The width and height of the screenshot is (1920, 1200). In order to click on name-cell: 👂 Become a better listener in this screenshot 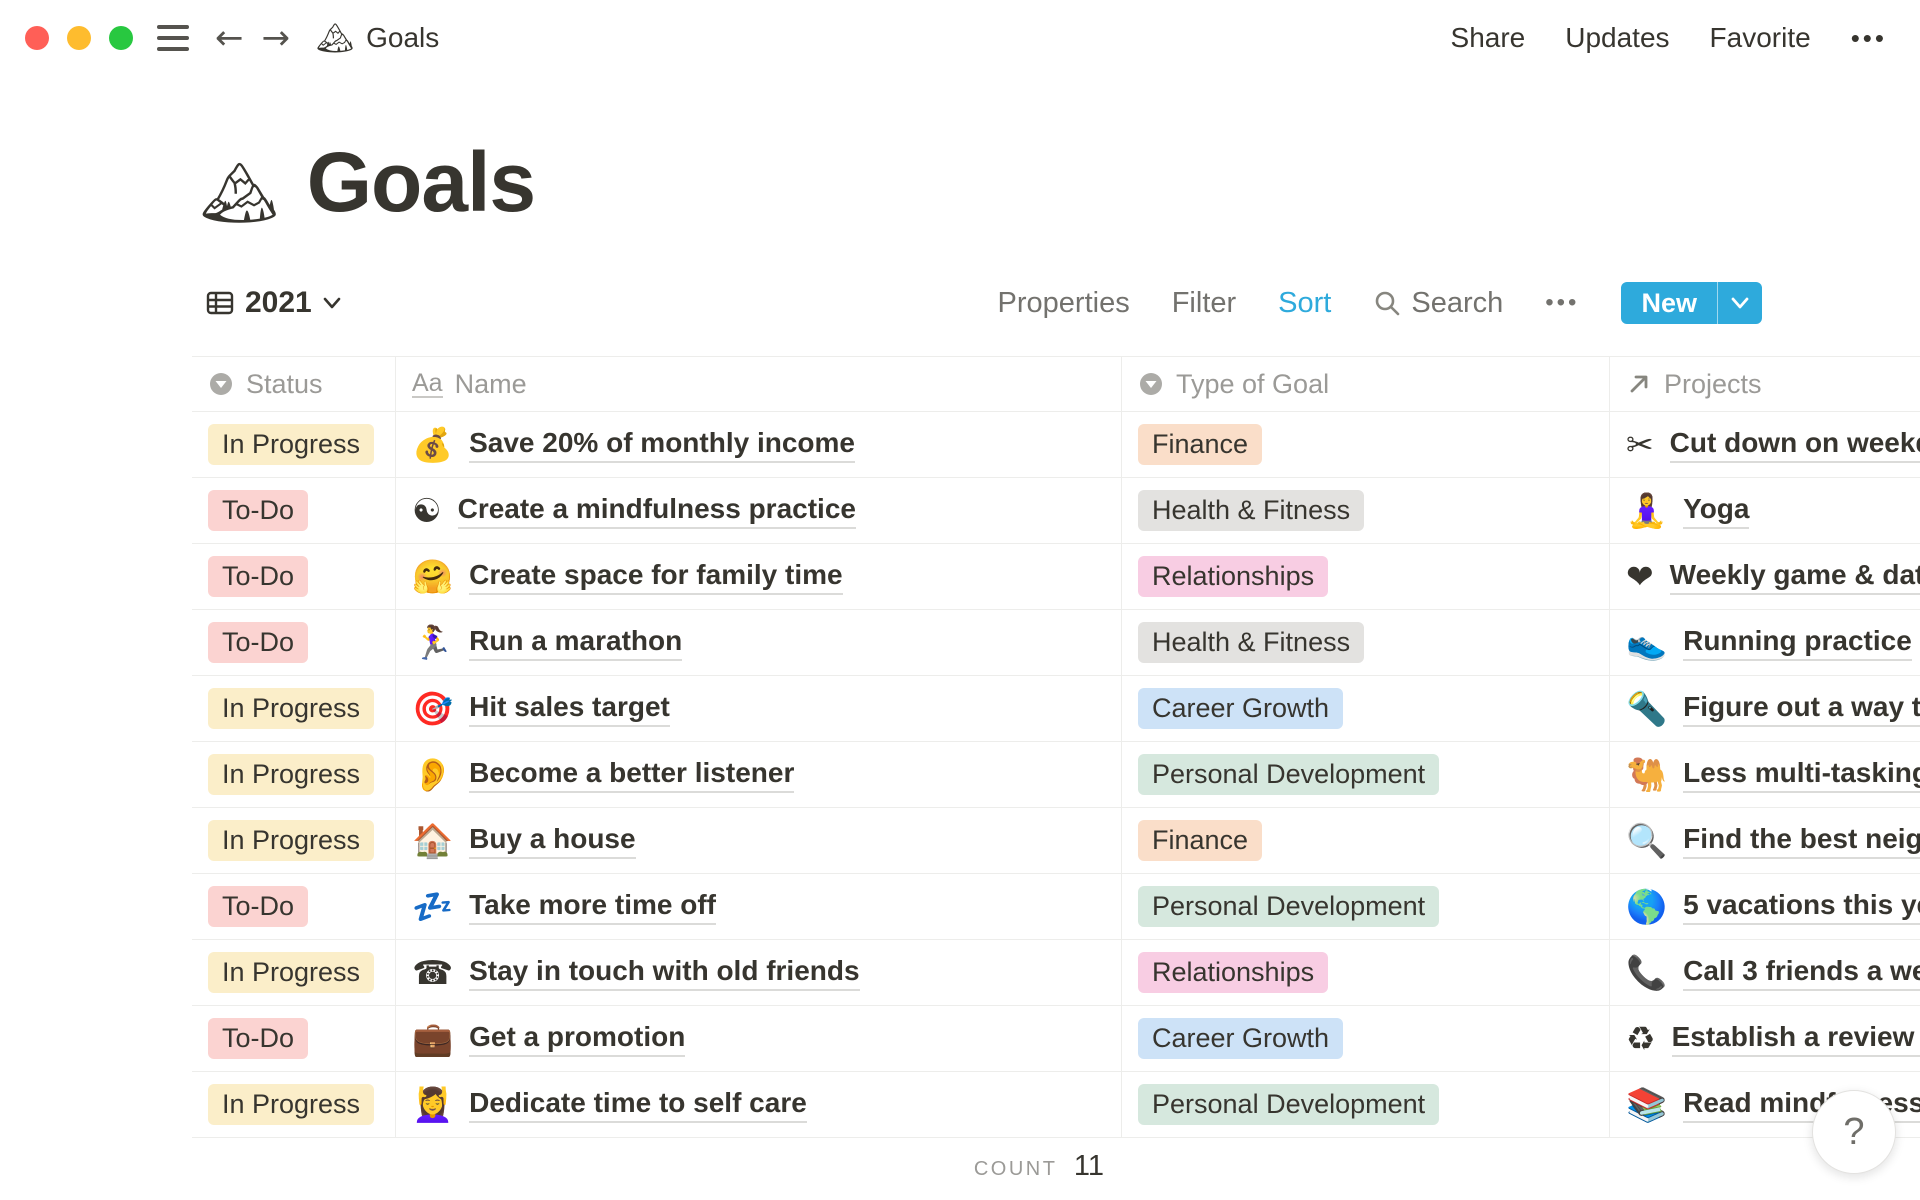, I will do `click(759, 774)`.